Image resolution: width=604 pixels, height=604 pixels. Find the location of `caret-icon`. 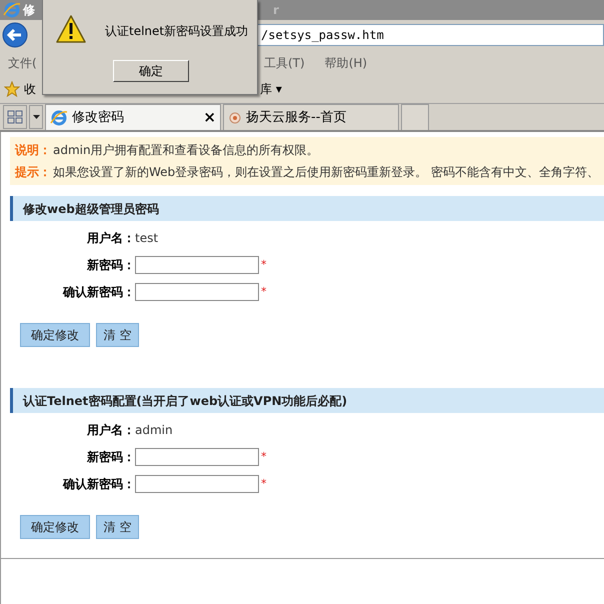

caret-icon is located at coordinates (36, 117).